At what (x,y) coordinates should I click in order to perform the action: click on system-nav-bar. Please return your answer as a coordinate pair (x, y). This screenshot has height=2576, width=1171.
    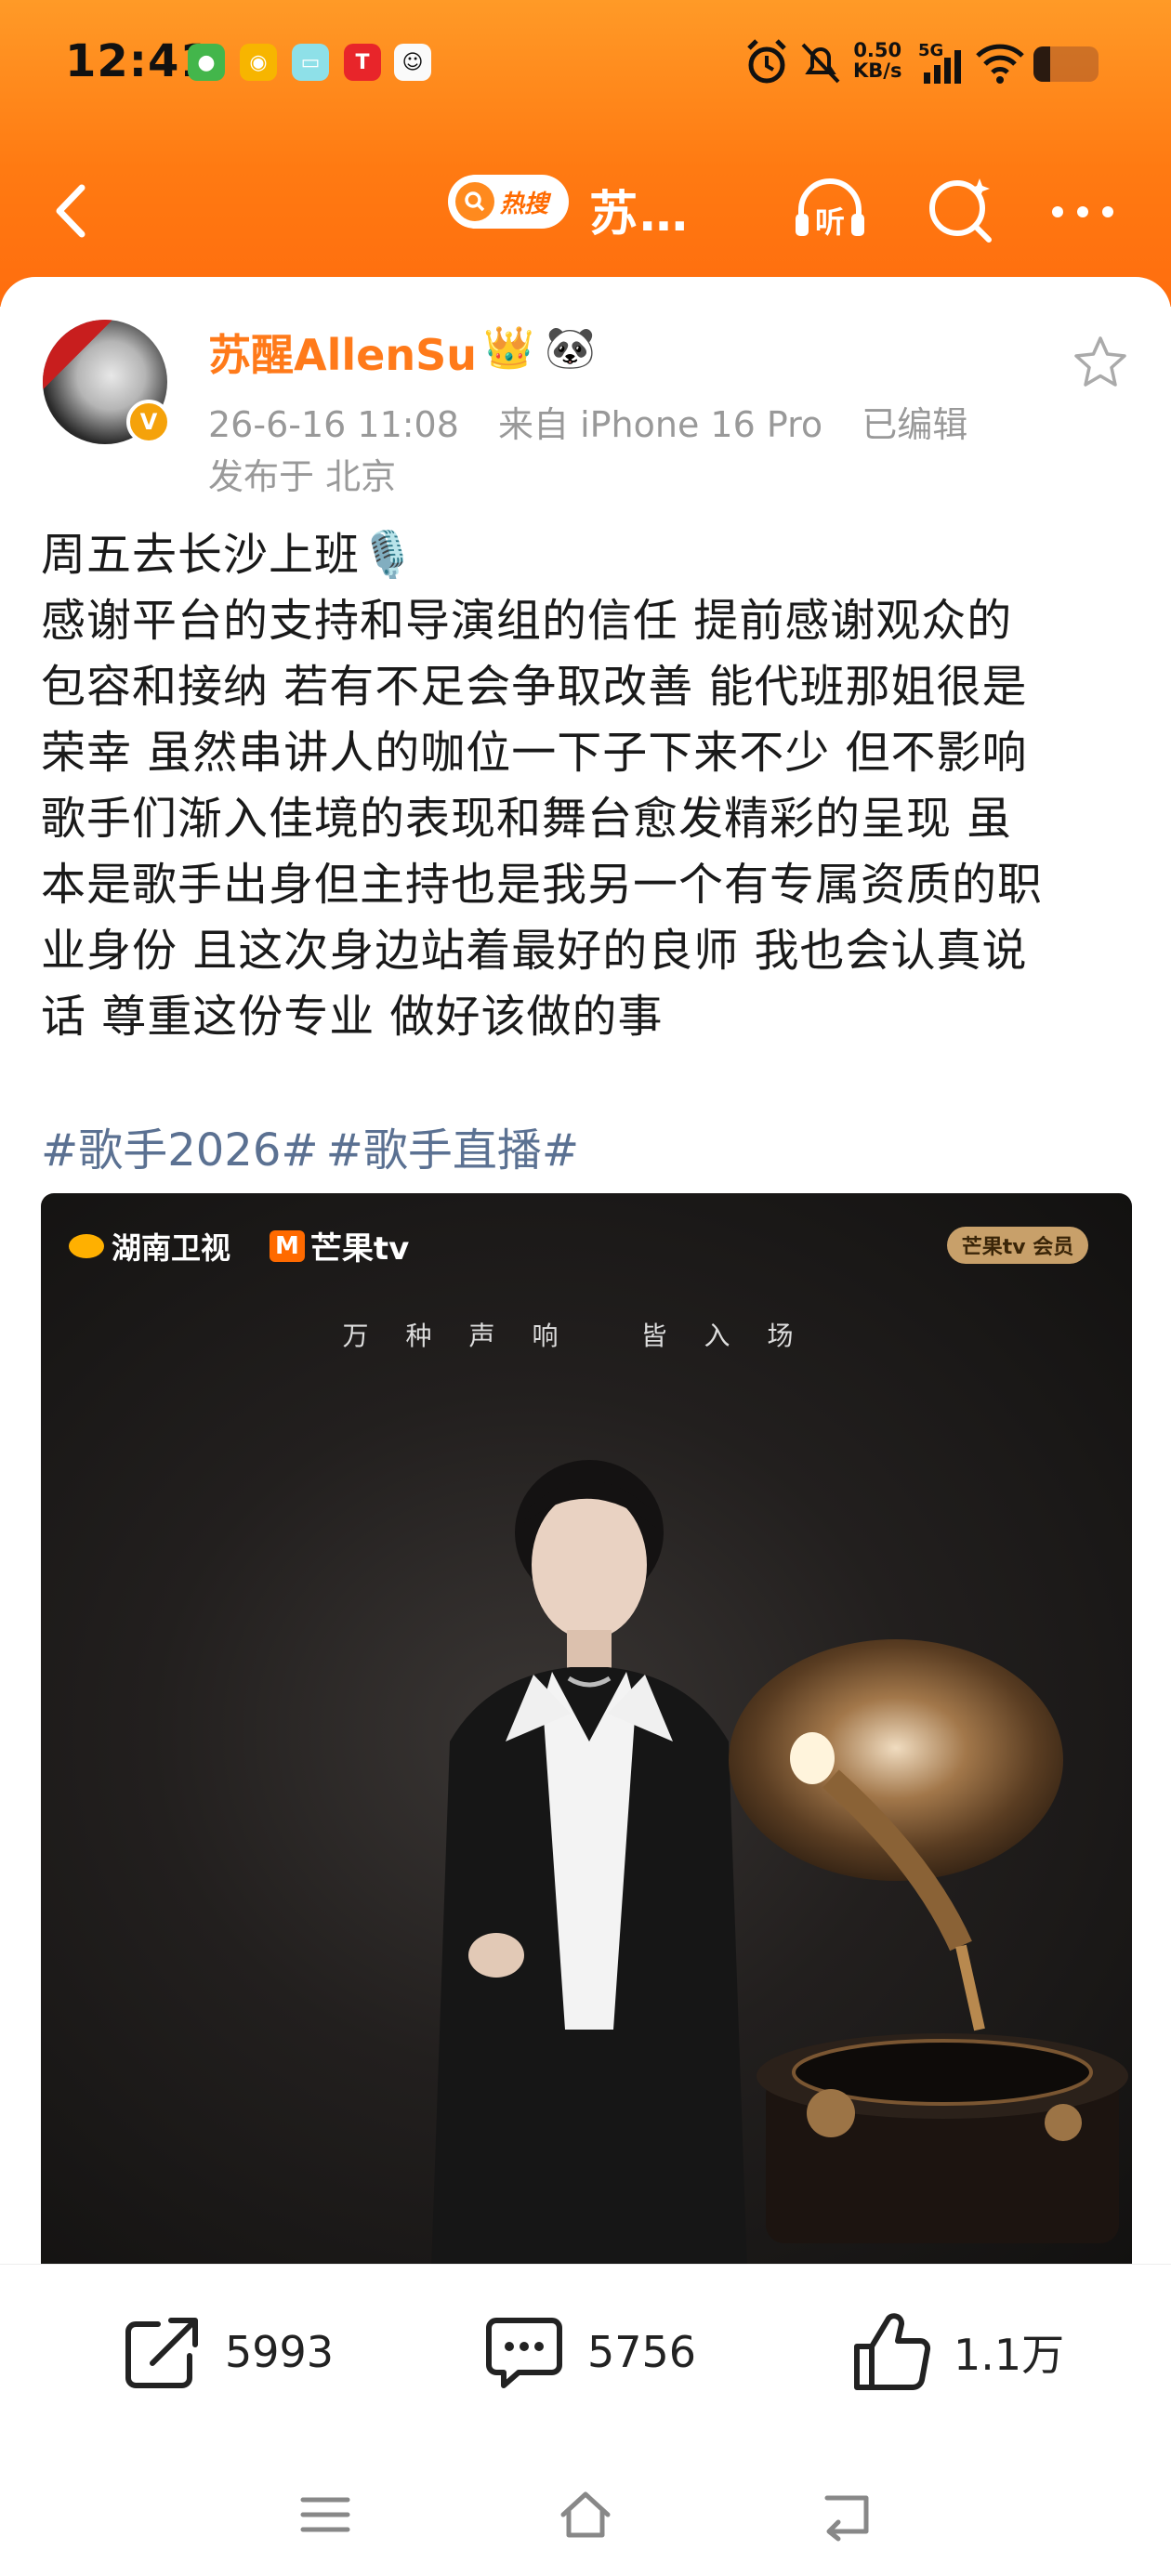
    Looking at the image, I should click on (586, 2513).